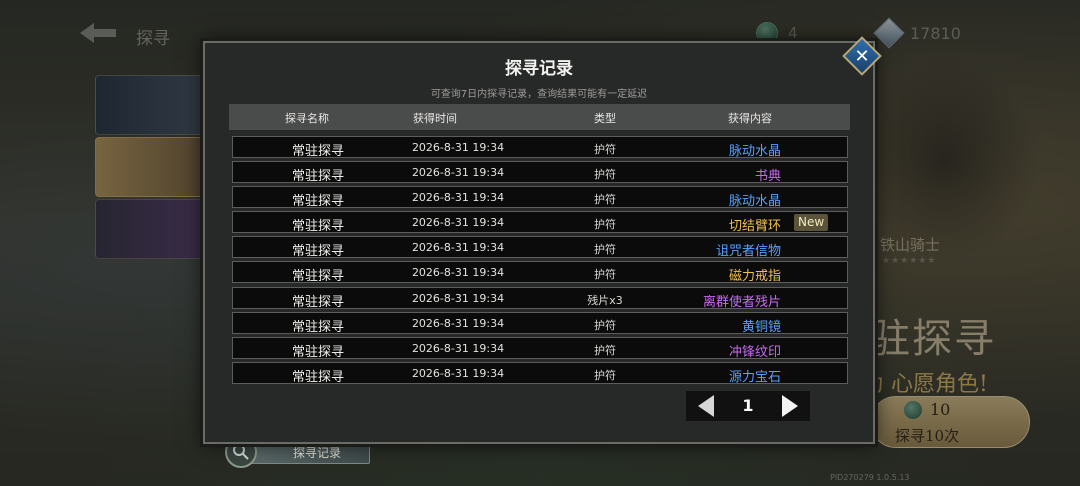  I want to click on cell-item: 切结臂环, so click(754, 227).